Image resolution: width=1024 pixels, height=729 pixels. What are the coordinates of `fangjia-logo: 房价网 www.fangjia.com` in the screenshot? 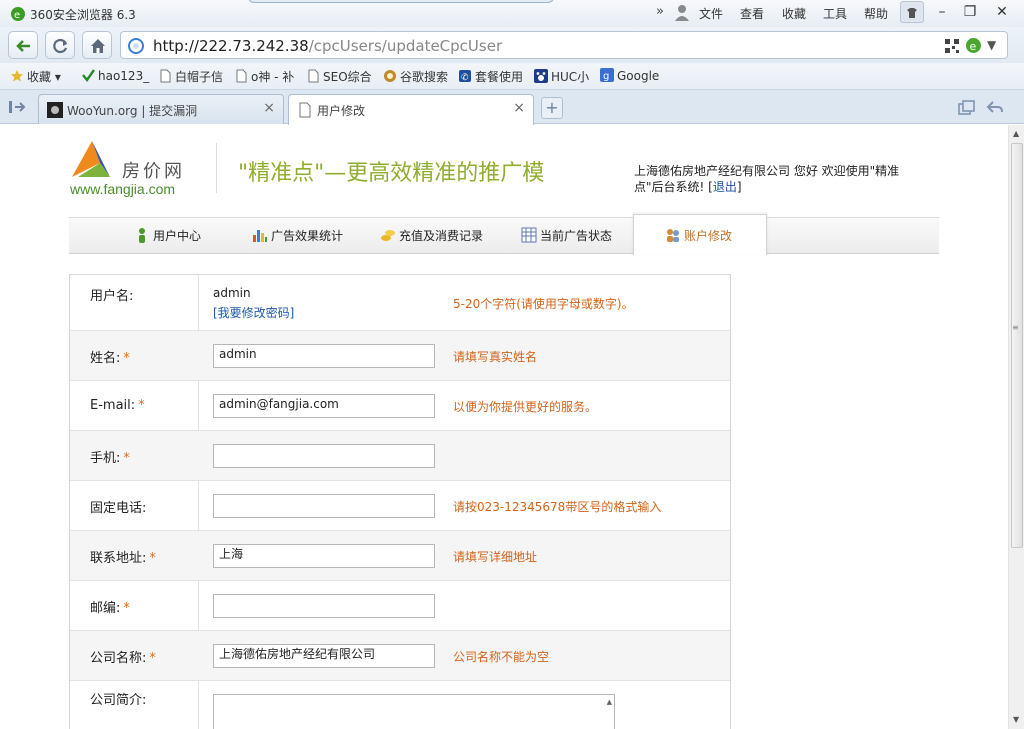 It's located at (140, 167).